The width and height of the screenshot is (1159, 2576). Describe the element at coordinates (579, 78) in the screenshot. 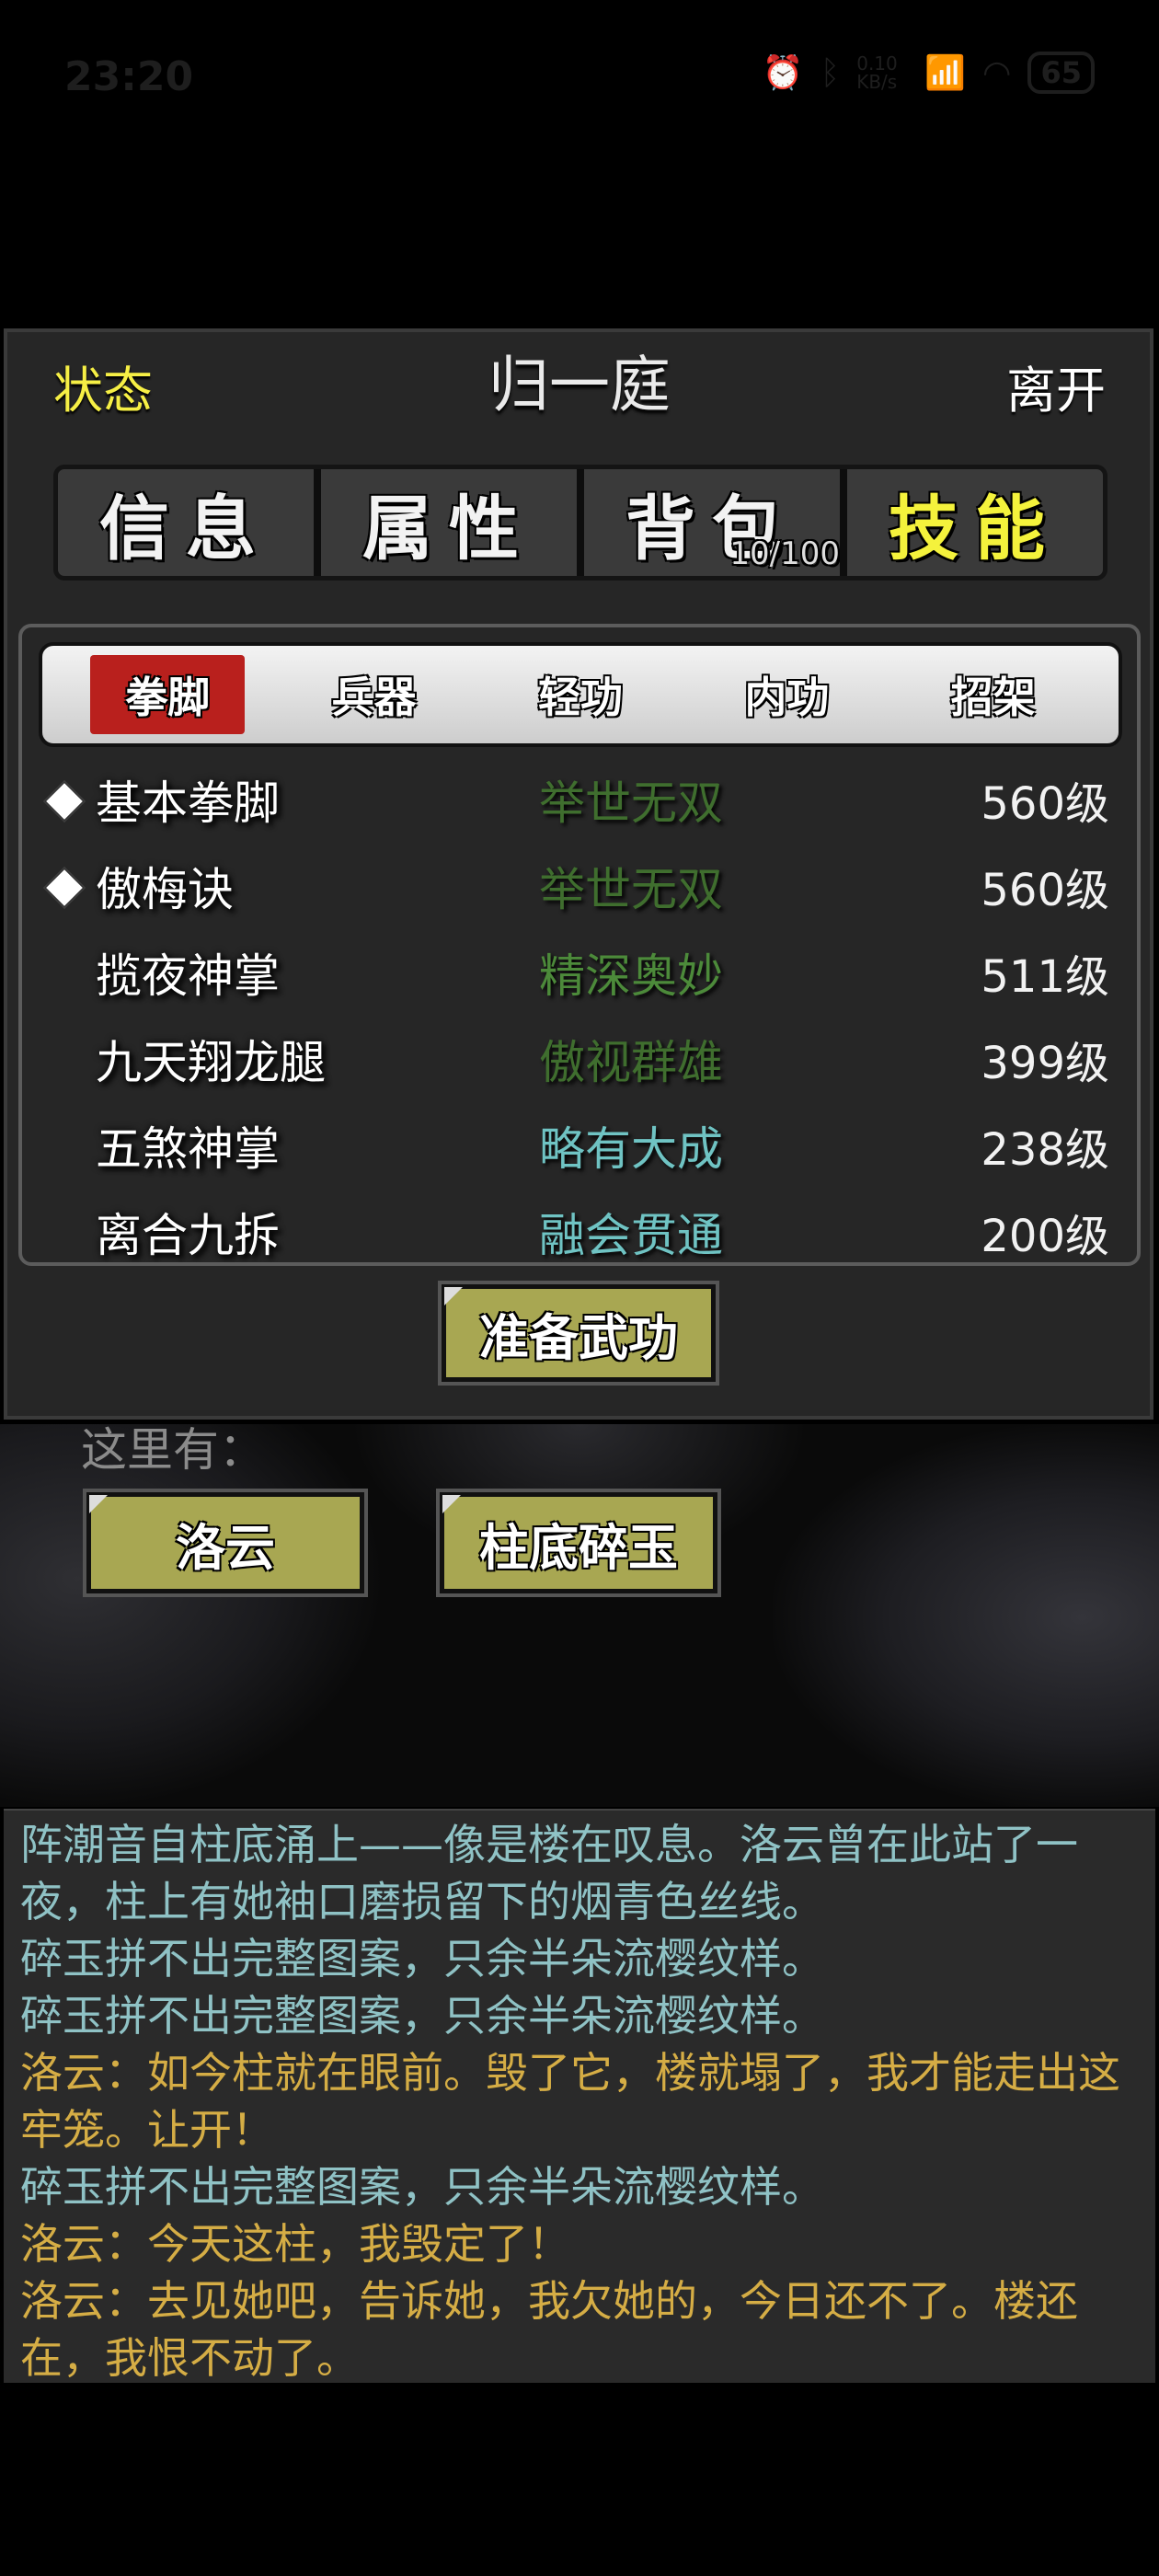

I see `status-bar: 23:20 ⏰ ᛒ 0.10 KB/s 📶 ◠ 65` at that location.